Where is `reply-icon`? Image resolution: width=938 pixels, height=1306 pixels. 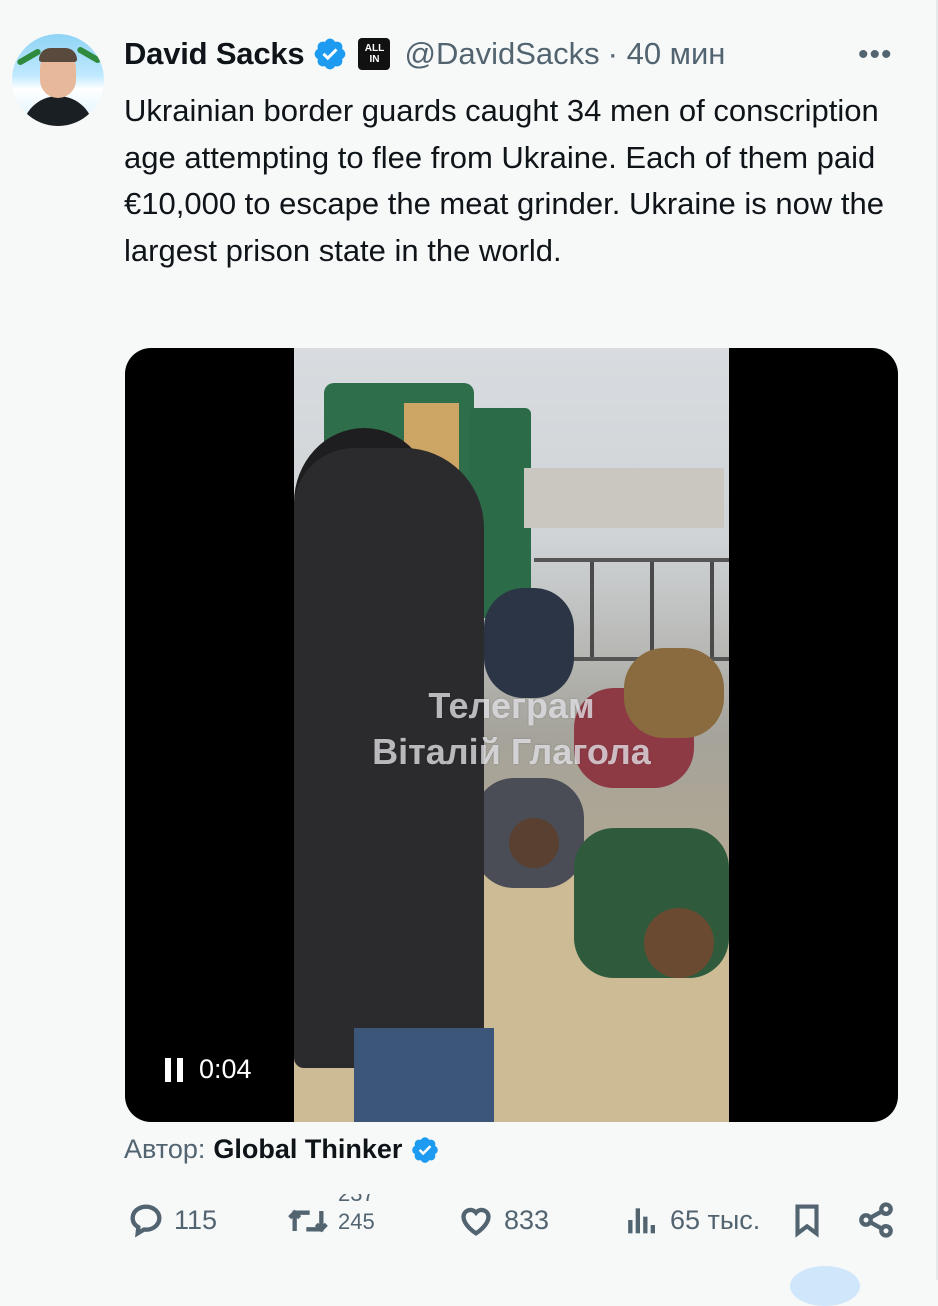
reply-icon is located at coordinates (146, 1221).